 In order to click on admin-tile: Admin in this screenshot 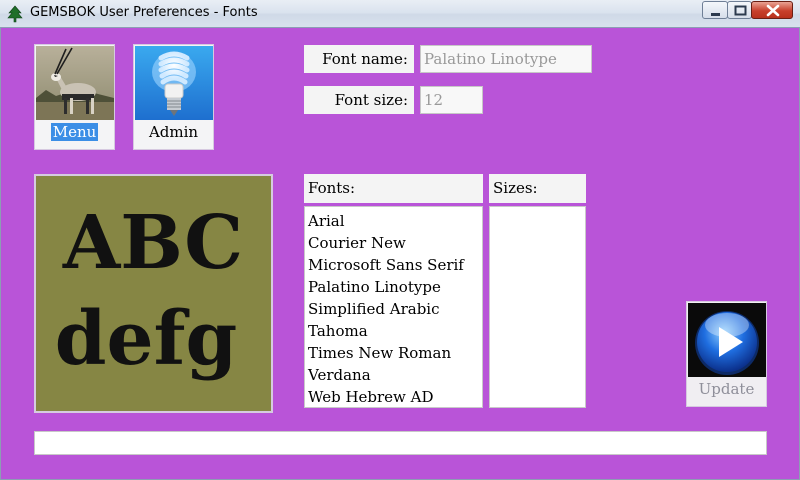, I will do `click(173, 97)`.